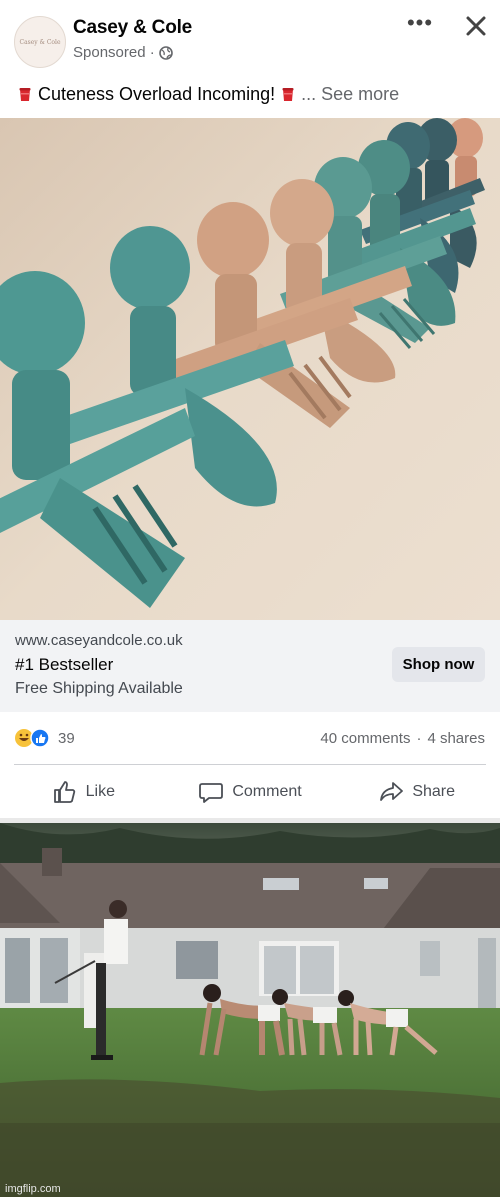 The image size is (500, 1197). Describe the element at coordinates (99, 688) in the screenshot. I see `link-description: Free Shipping Available` at that location.